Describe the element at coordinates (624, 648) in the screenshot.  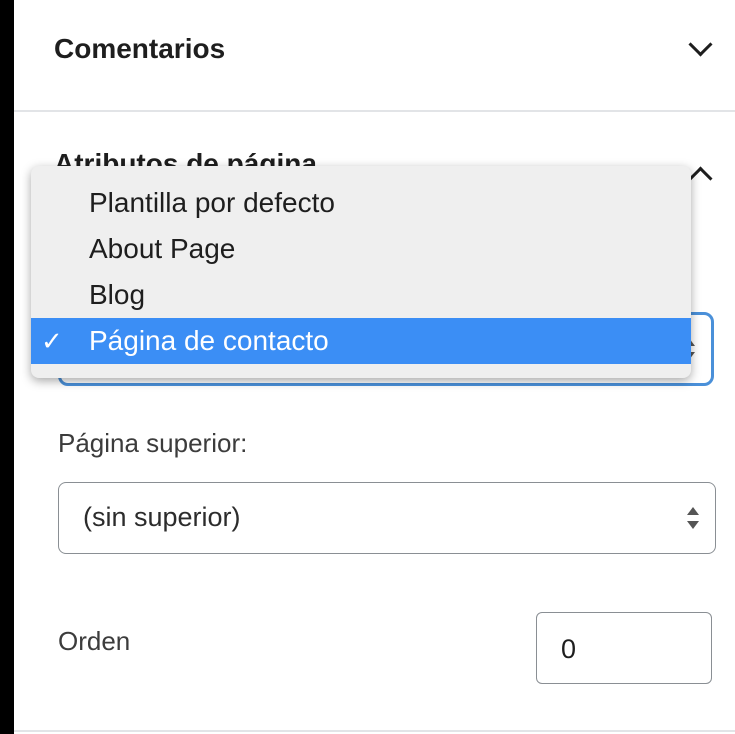
I see `order-input: 0` at that location.